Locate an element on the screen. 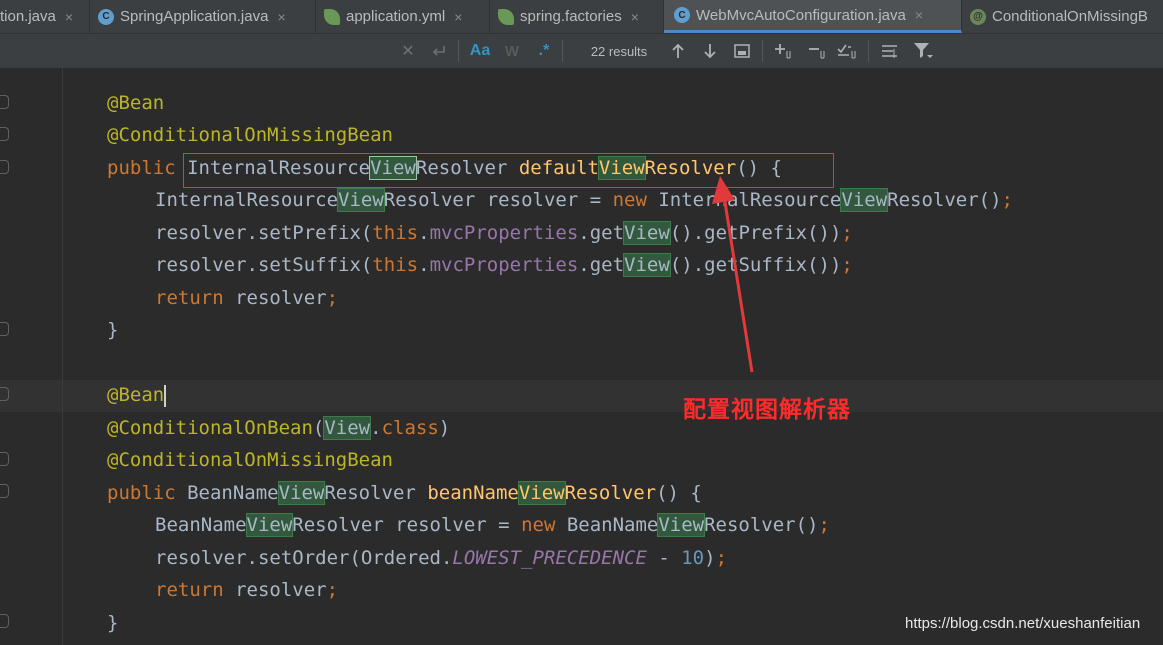  annotation-arrow is located at coordinates (733, 274).